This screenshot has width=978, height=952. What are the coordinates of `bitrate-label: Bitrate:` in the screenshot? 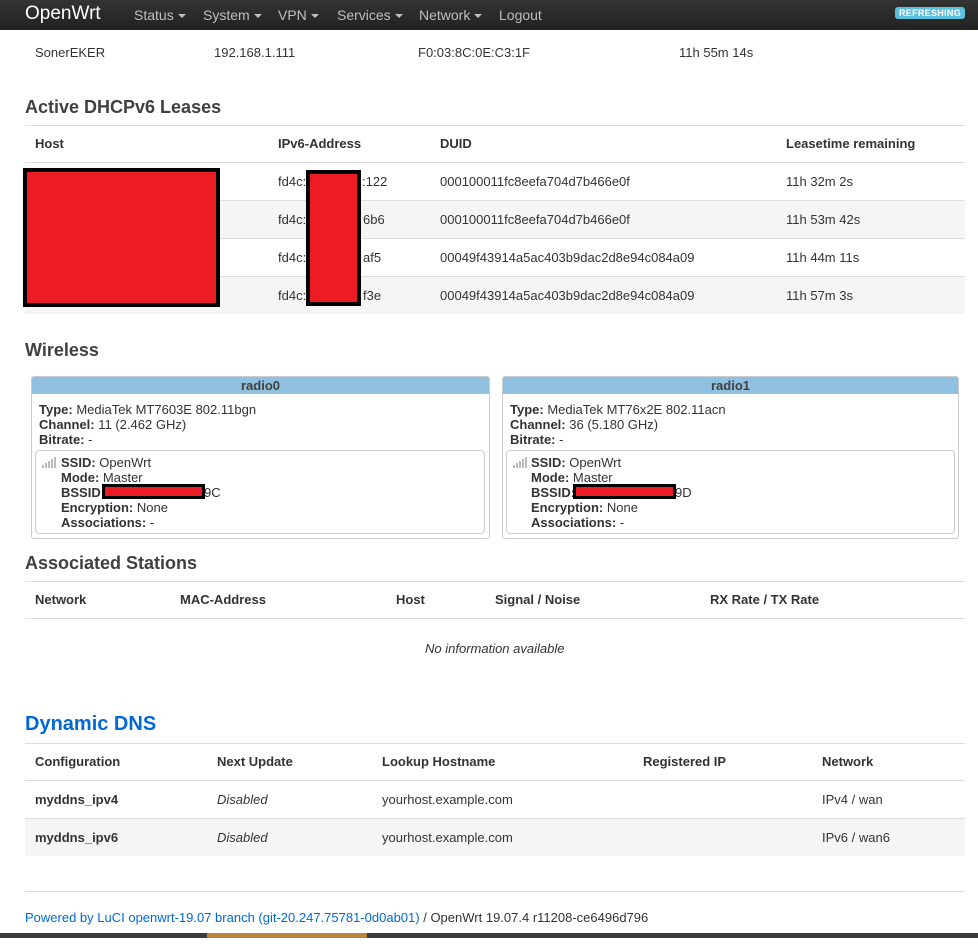 It's located at (533, 439).